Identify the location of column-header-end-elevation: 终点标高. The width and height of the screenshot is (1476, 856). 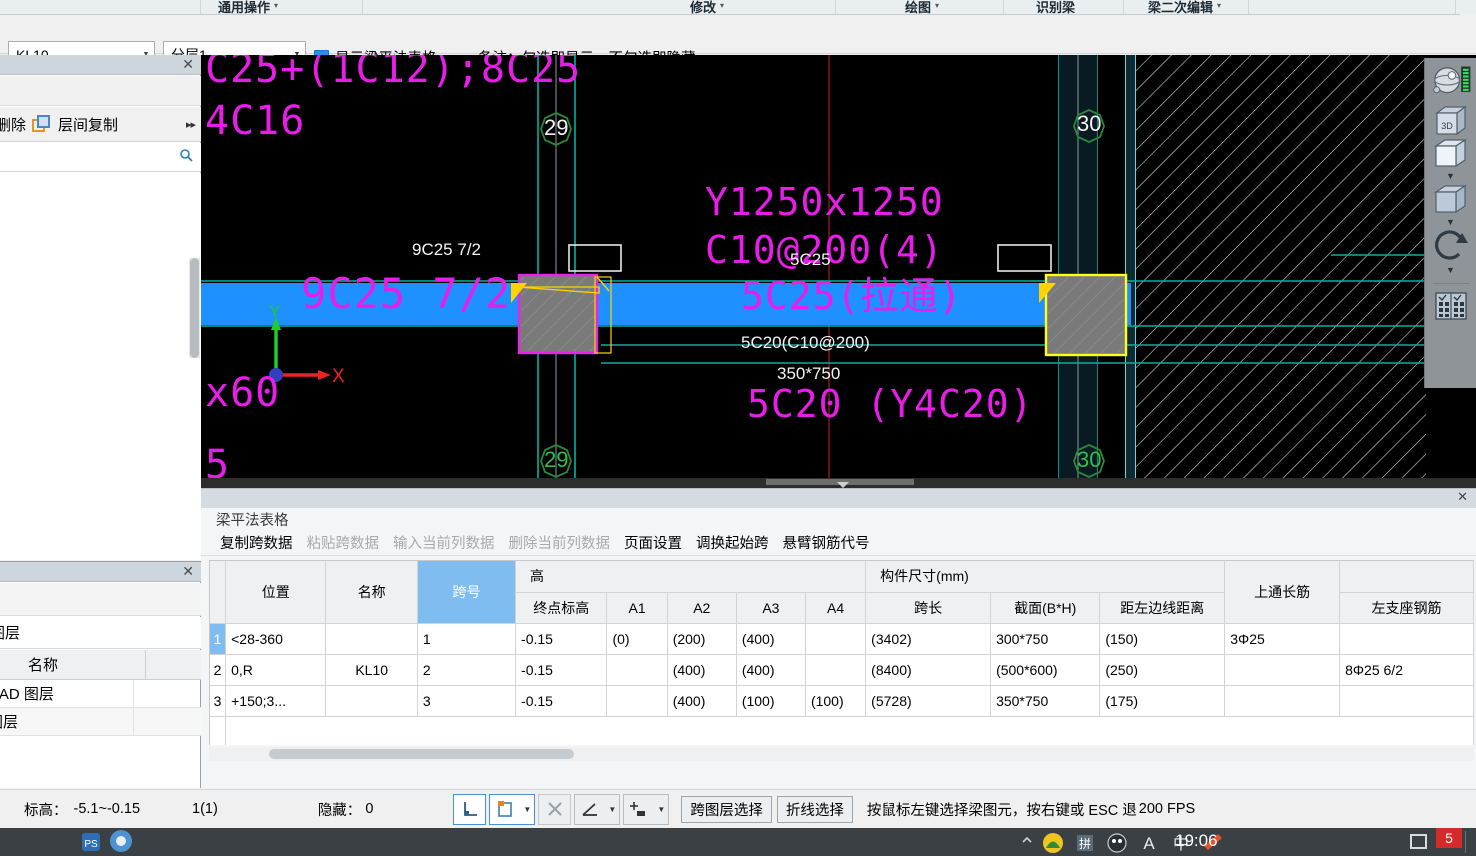
(561, 608).